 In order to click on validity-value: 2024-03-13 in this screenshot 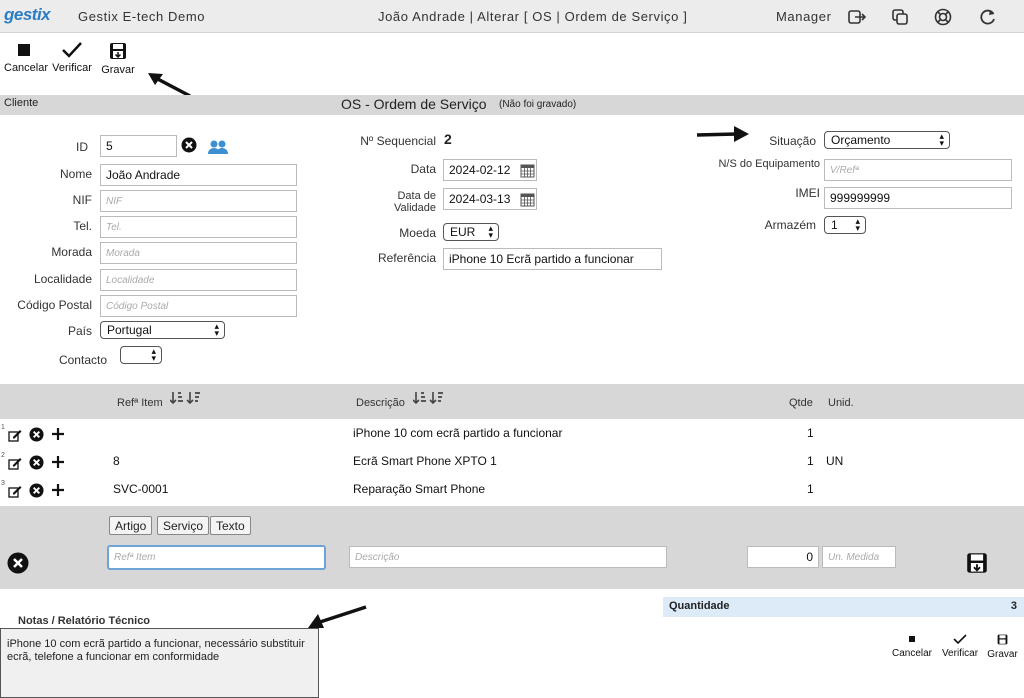, I will do `click(480, 199)`.